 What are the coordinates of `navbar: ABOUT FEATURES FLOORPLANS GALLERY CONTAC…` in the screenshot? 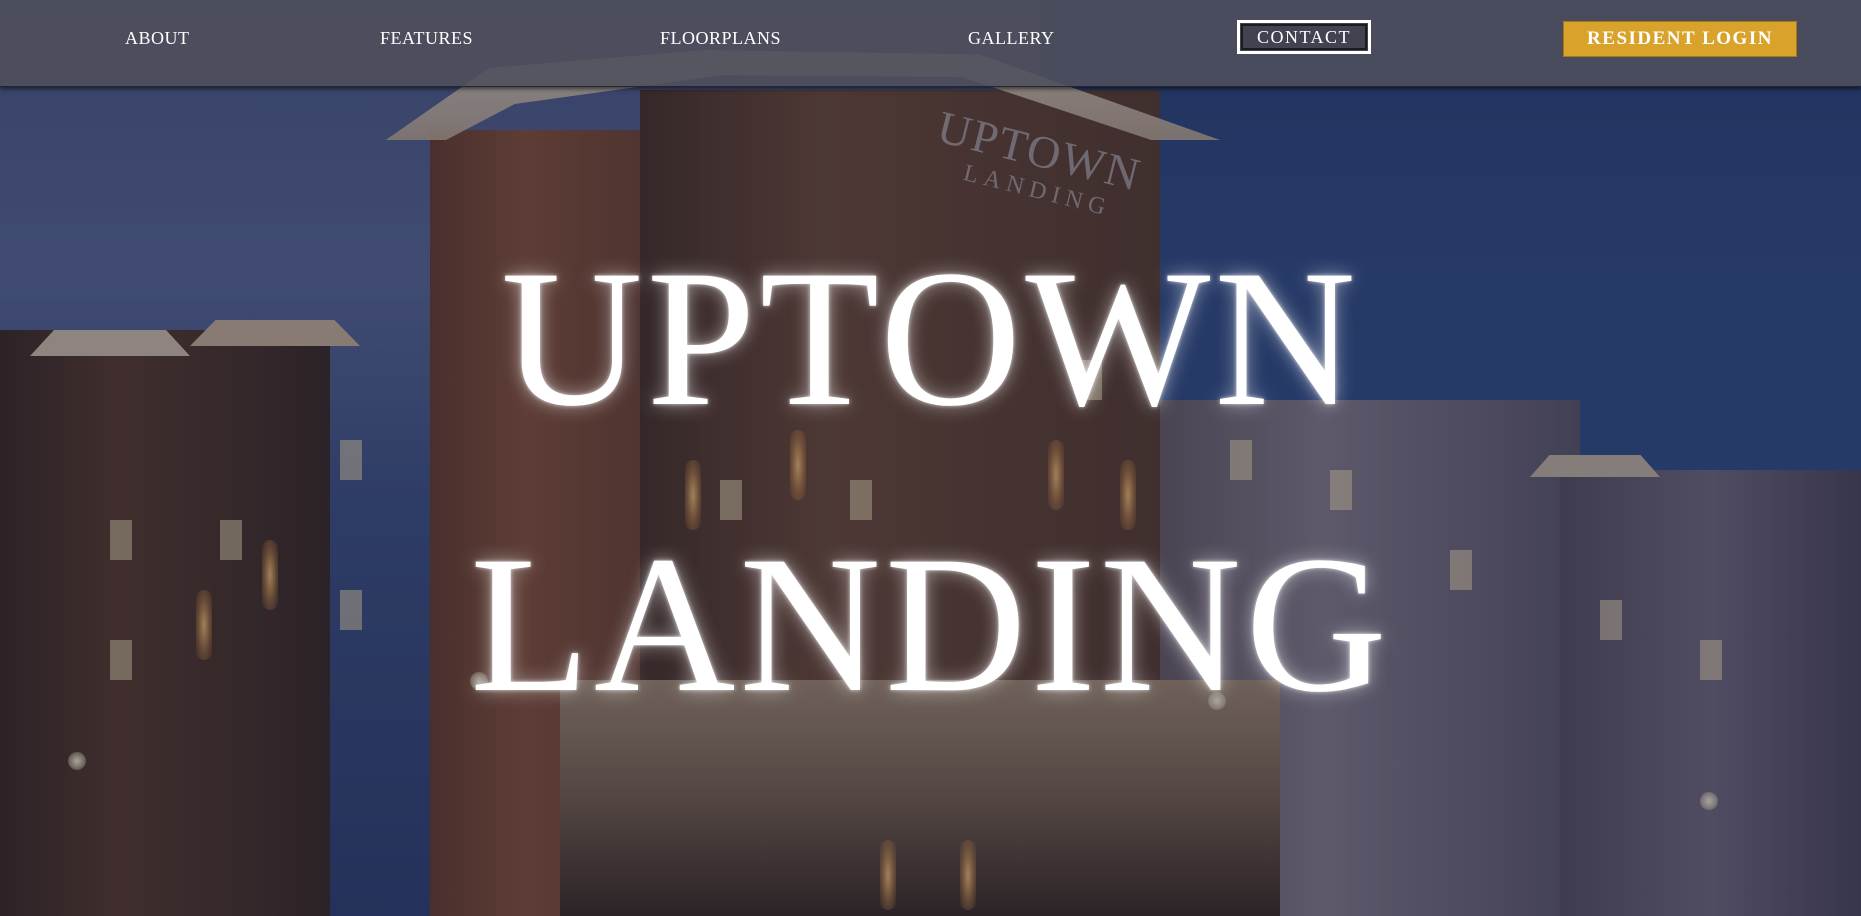 It's located at (930, 43).